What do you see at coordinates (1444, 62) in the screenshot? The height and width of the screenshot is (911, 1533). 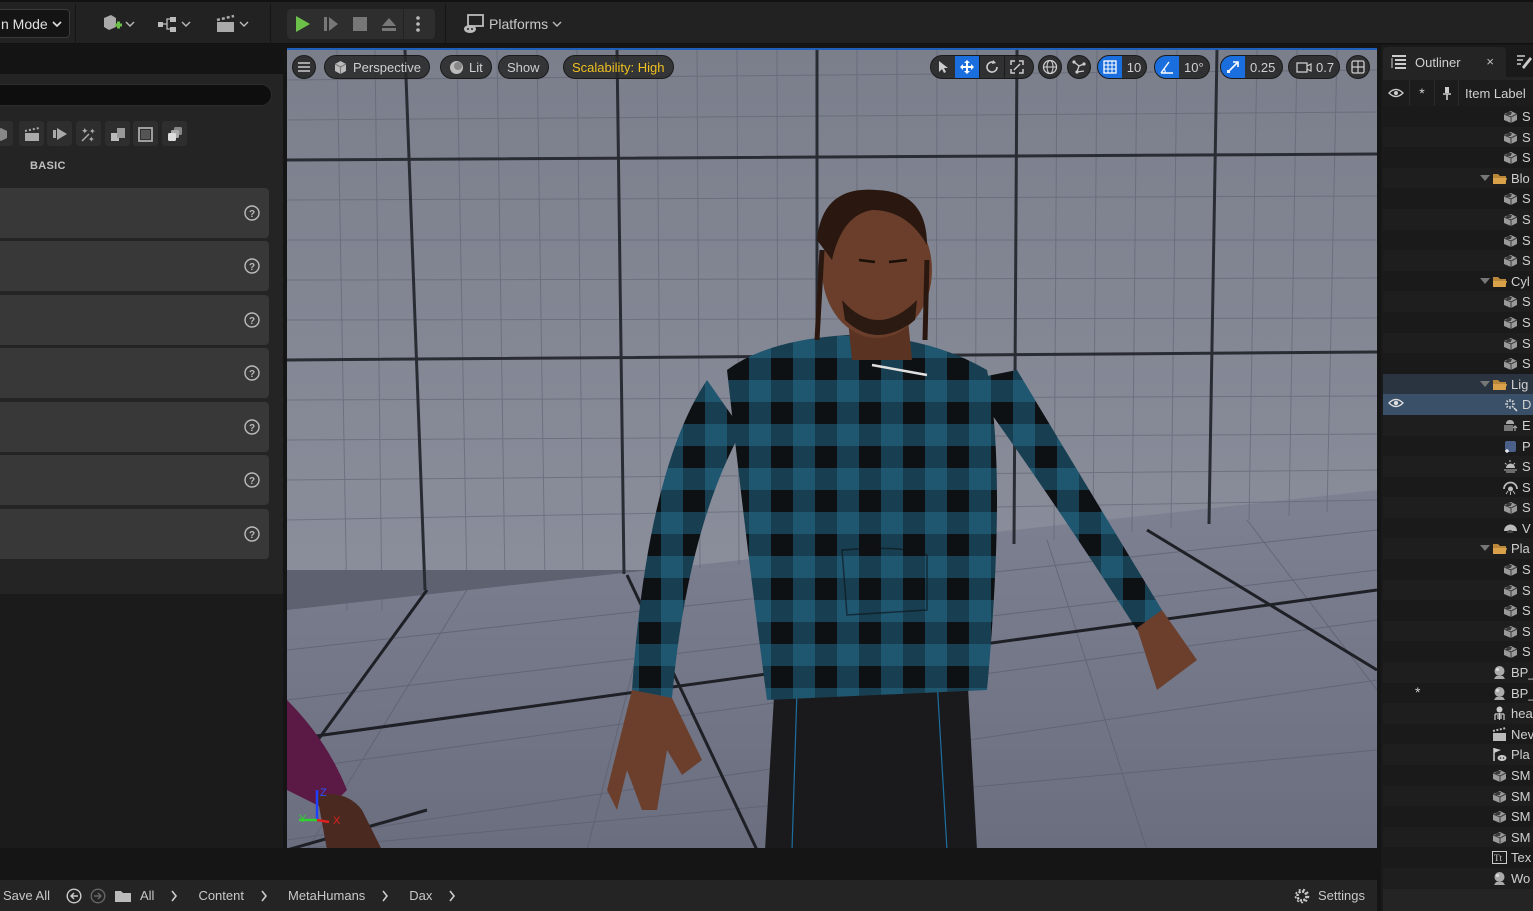 I see `outliner-tab: Outliner ×` at bounding box center [1444, 62].